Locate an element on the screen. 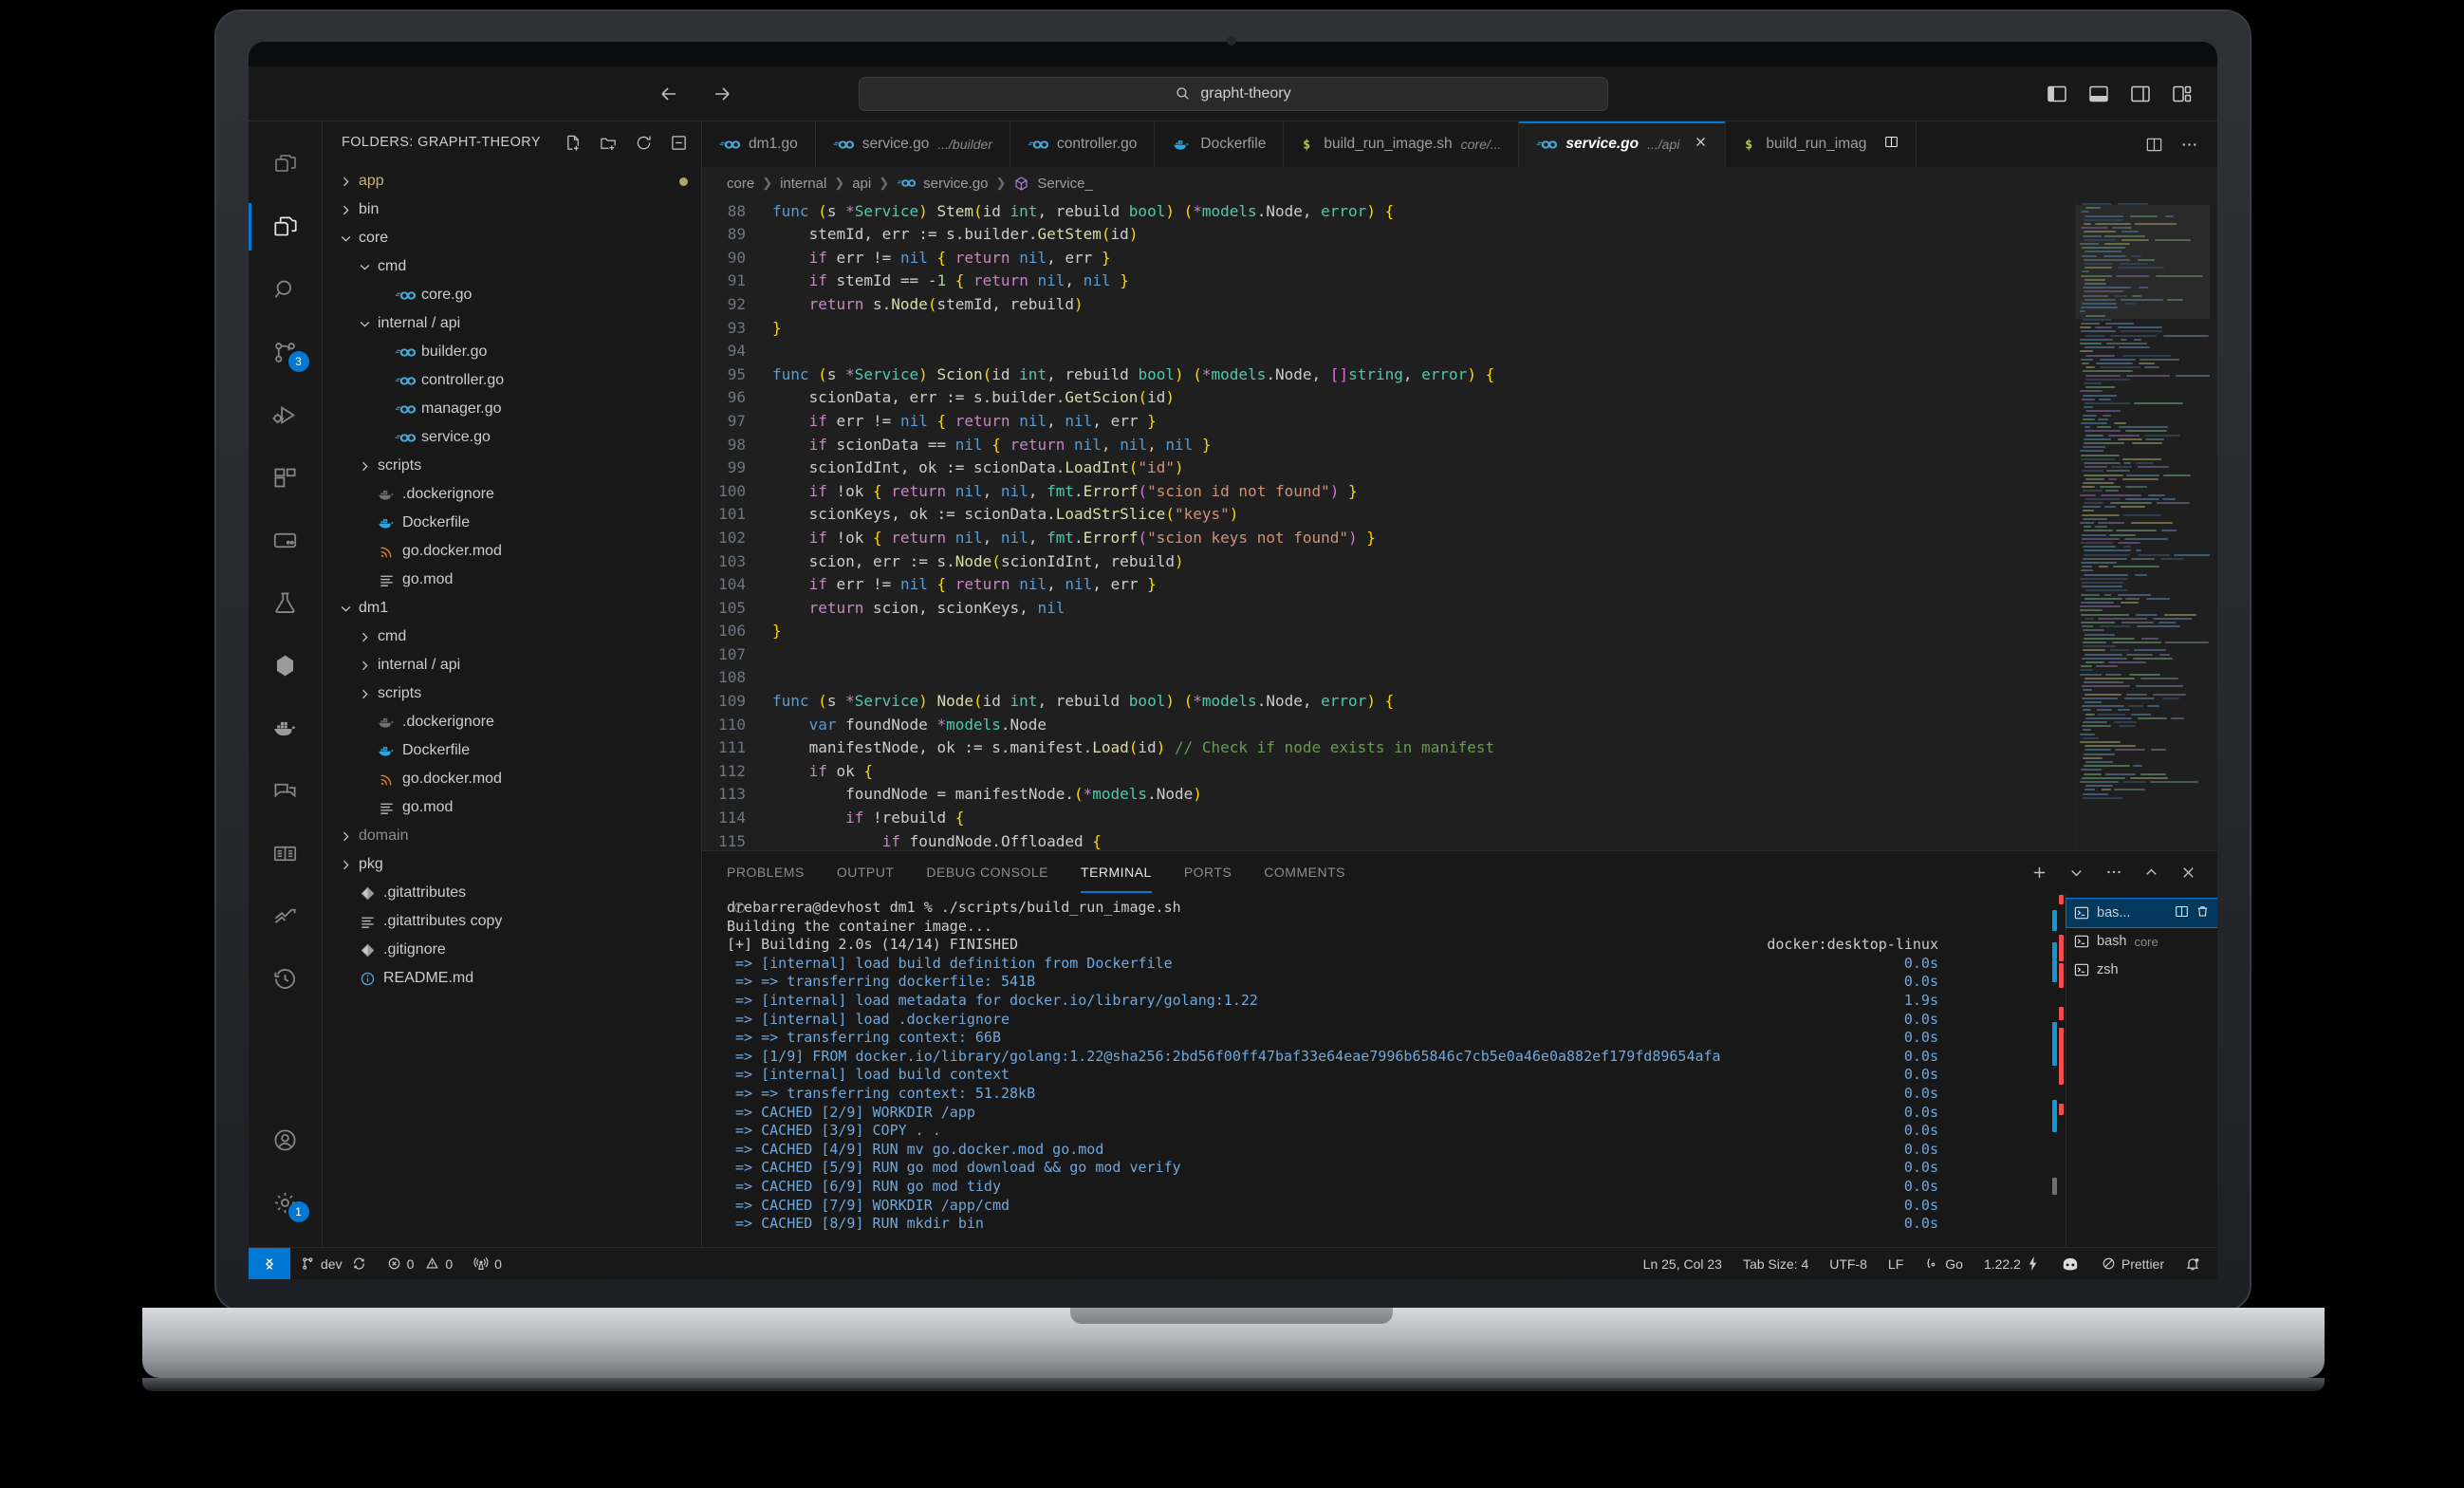 This screenshot has height=1488, width=2464. file-tree-item: .dockerignore is located at coordinates (512, 494).